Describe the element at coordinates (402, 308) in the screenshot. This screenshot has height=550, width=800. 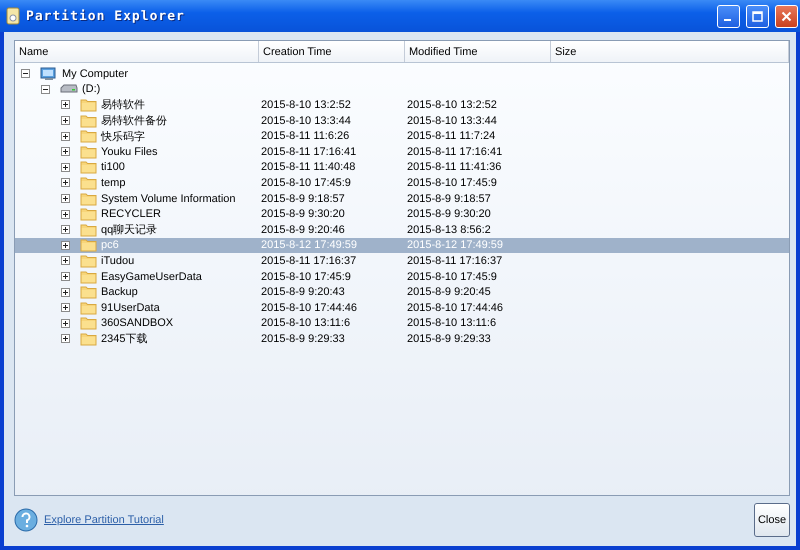
I see `tree-row: 91UserData 2015-8-10 17:44:46 2015-8-10 17:44:46` at that location.